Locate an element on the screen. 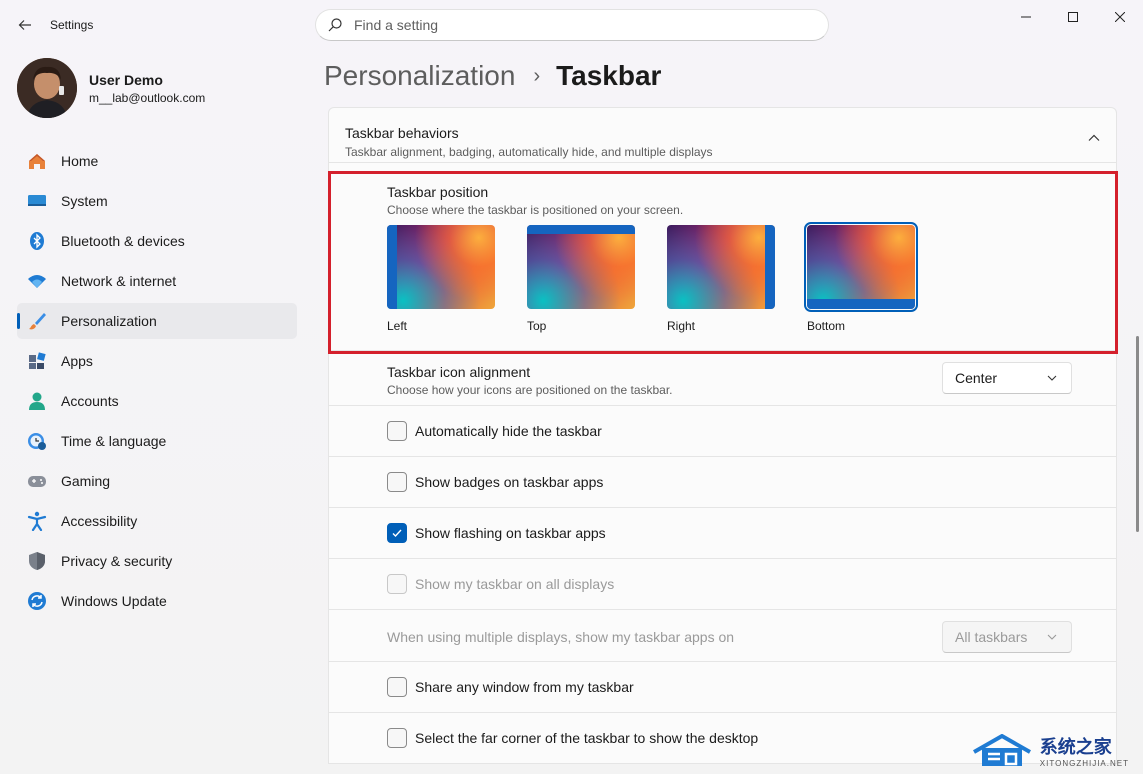 The height and width of the screenshot is (774, 1143). checkmark-icon is located at coordinates (397, 533).